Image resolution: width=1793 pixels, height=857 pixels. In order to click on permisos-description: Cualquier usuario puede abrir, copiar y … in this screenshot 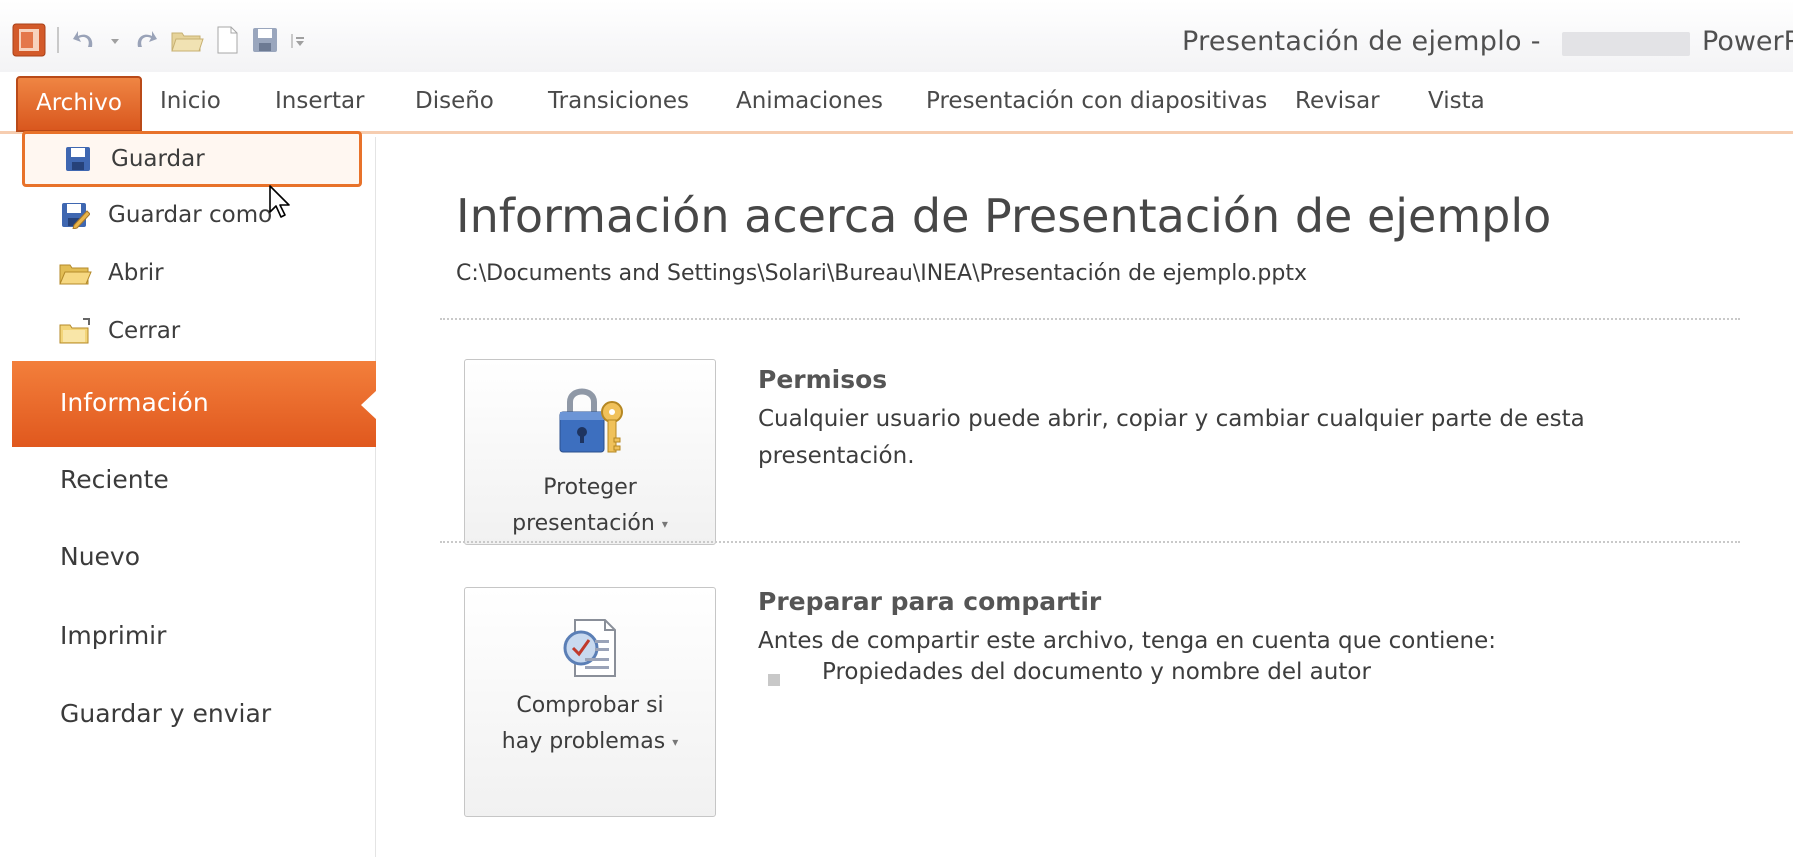, I will do `click(1171, 437)`.